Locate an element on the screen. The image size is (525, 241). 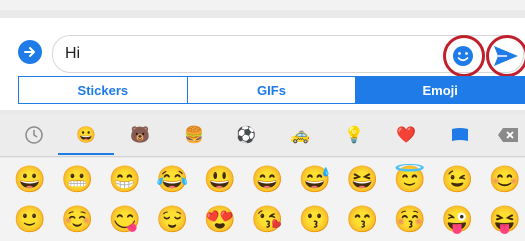
emoji-item: 😊 is located at coordinates (505, 179).